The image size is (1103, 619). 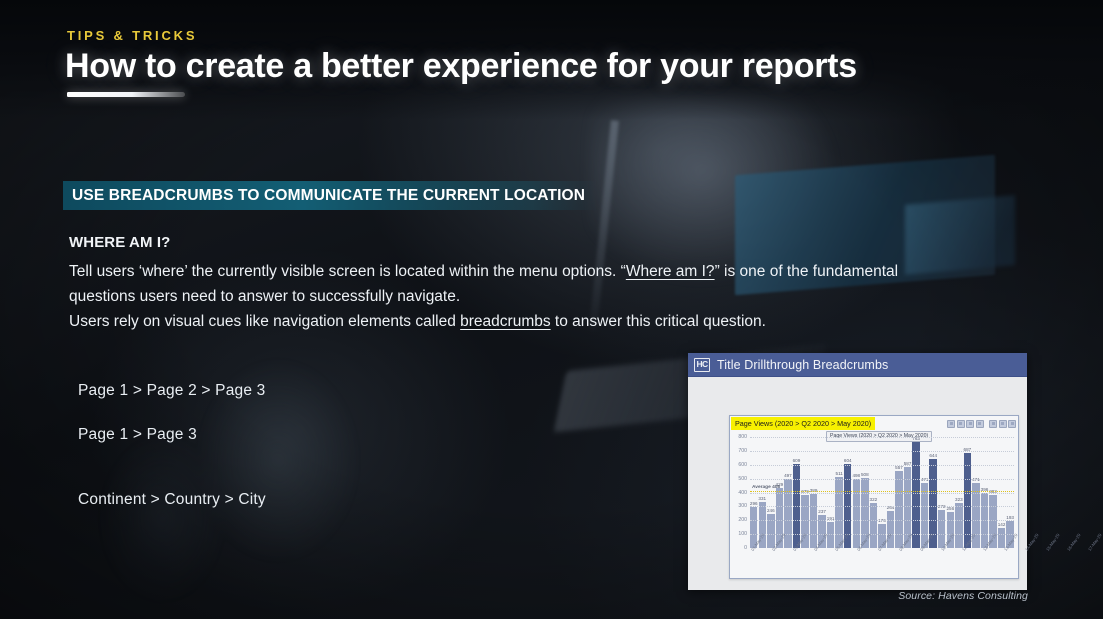 I want to click on drill-up-icon, so click(x=970, y=423).